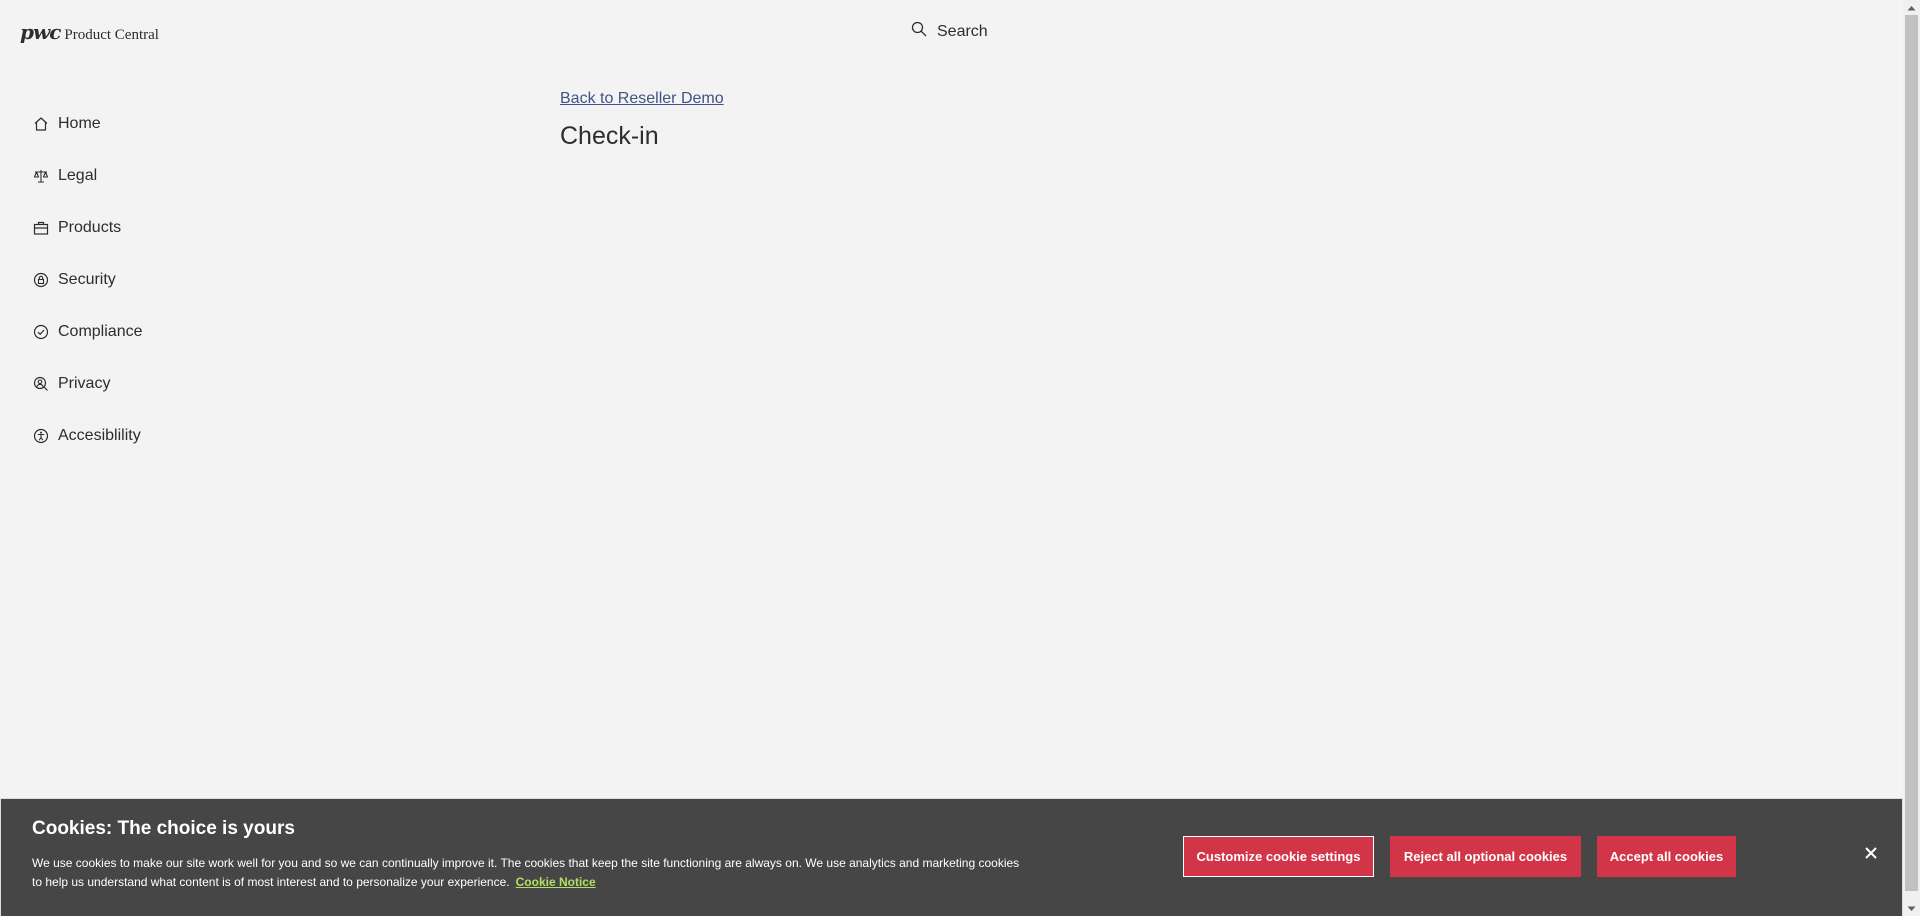 This screenshot has height=916, width=1920. What do you see at coordinates (90, 227) in the screenshot?
I see `sidebar-item-label: Products` at bounding box center [90, 227].